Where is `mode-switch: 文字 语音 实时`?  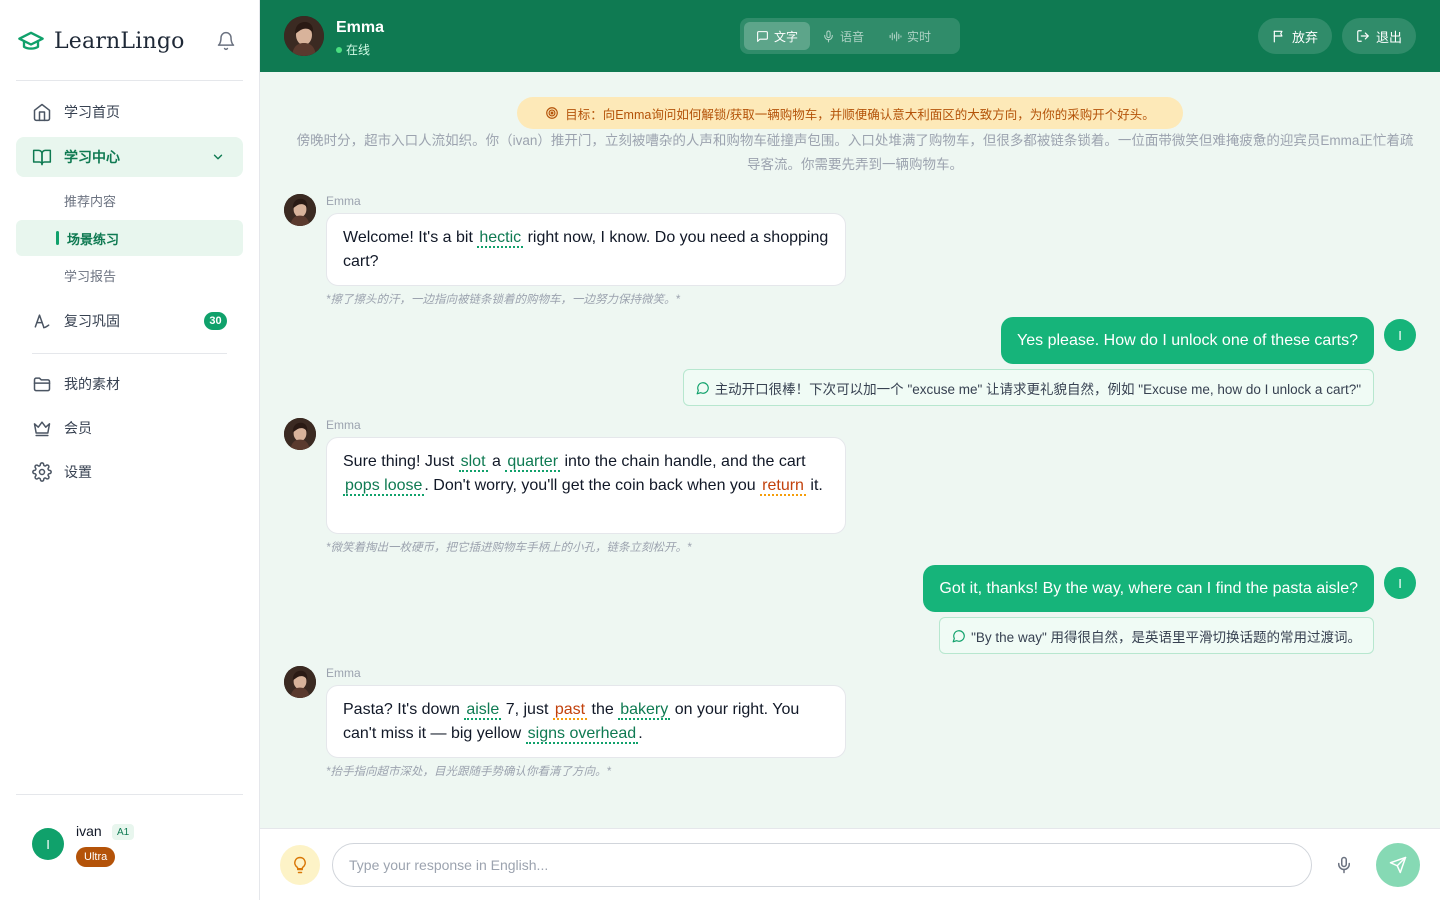
mode-switch: 文字 语音 实时 is located at coordinates (850, 36).